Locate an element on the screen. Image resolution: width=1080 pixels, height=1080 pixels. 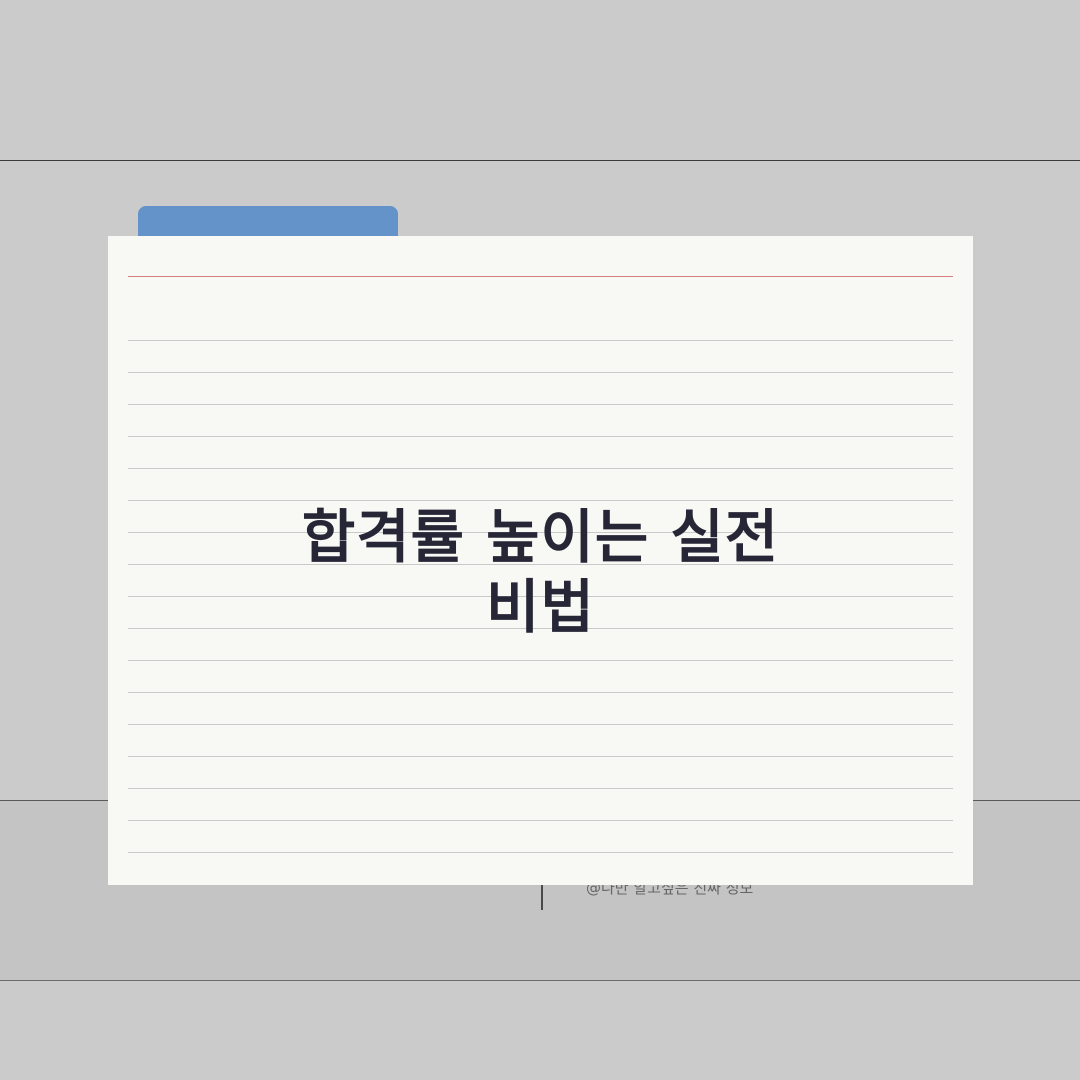
card-title-line-1: 합격률 높이는 실전 is located at coordinates (540, 537).